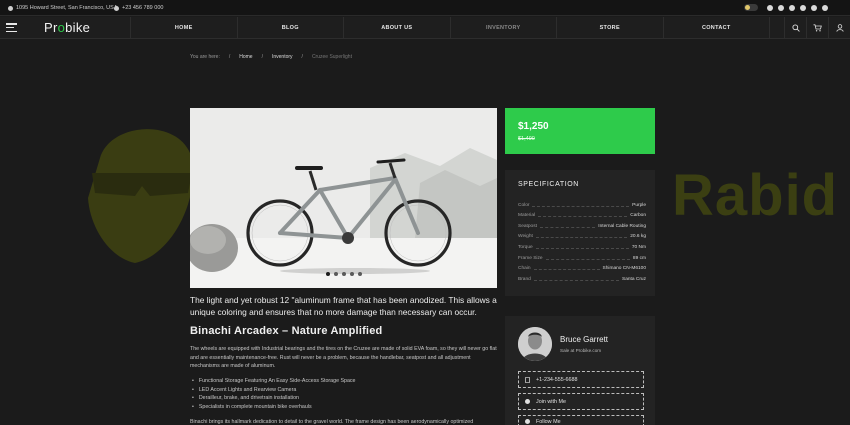 The image size is (850, 425). Describe the element at coordinates (581, 379) in the screenshot. I see `call-seller-button: +1-234-555-6688` at that location.